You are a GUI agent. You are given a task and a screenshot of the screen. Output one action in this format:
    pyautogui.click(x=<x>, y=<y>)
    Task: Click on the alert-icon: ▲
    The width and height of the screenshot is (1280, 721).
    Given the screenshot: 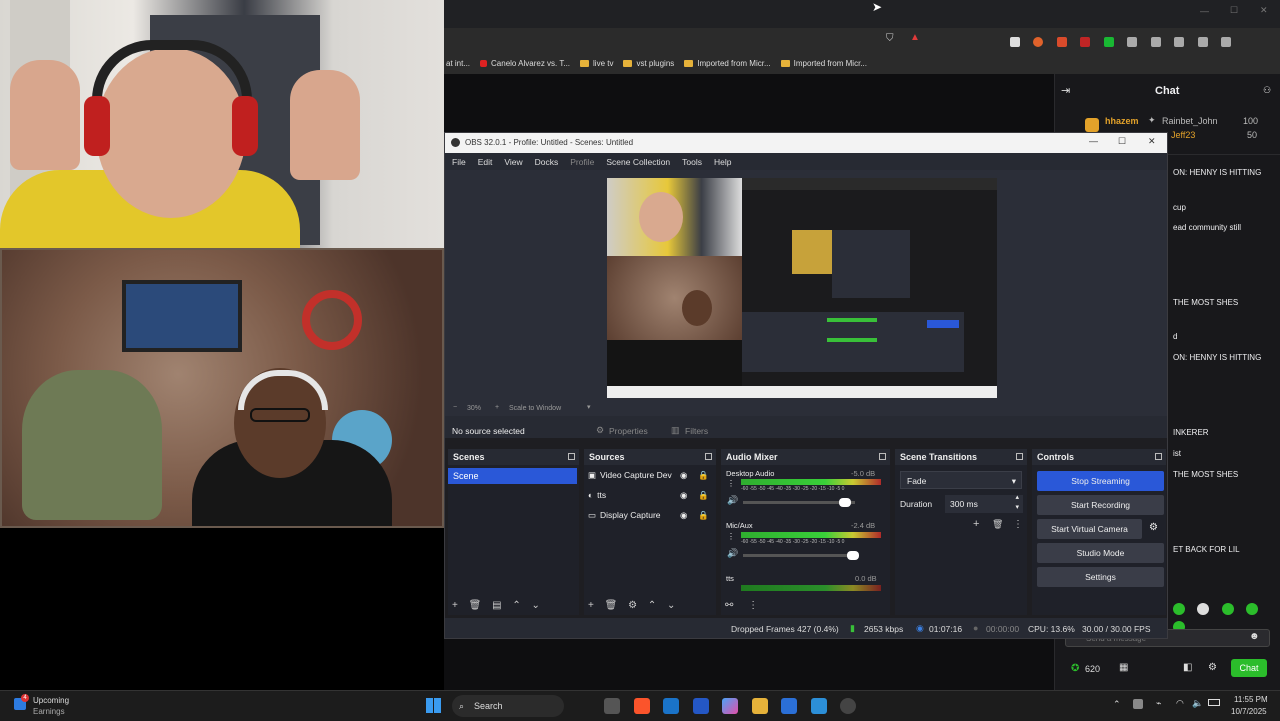 What is the action you would take?
    pyautogui.click(x=915, y=37)
    